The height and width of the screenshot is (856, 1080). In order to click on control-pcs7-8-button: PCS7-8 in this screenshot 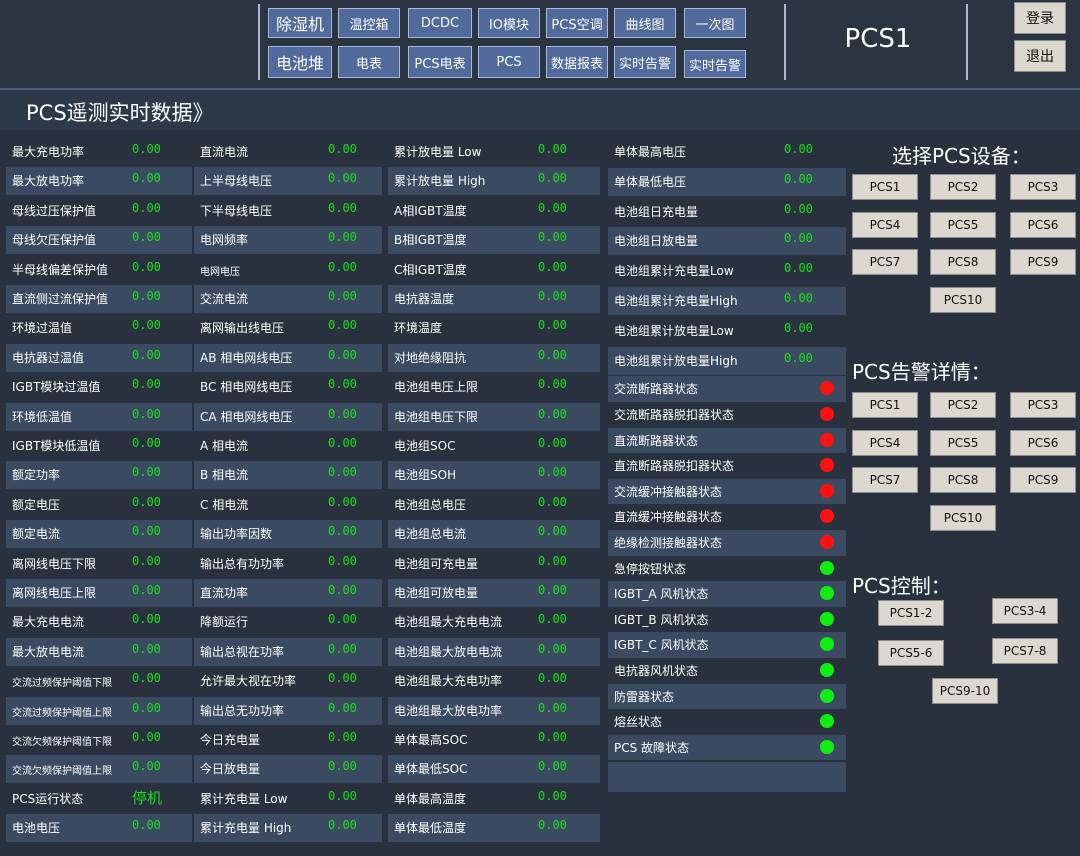, I will do `click(1025, 651)`.